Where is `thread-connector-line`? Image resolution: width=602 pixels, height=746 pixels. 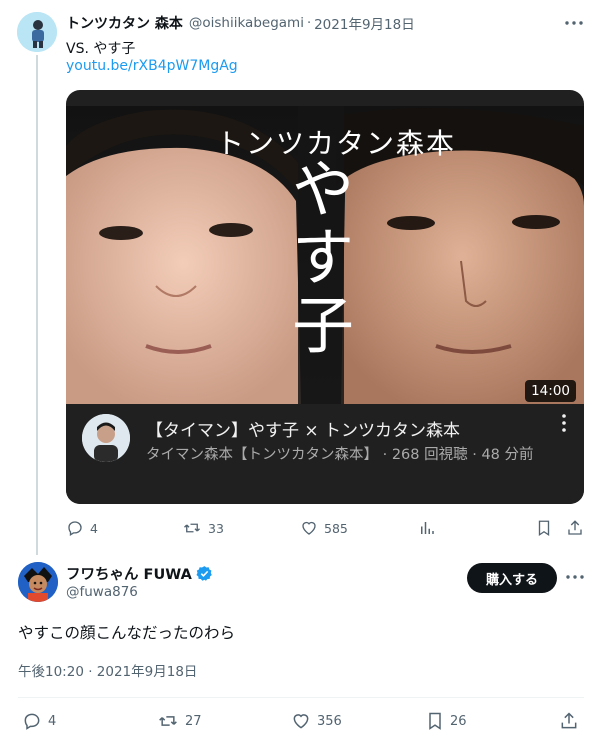 thread-connector-line is located at coordinates (37, 305).